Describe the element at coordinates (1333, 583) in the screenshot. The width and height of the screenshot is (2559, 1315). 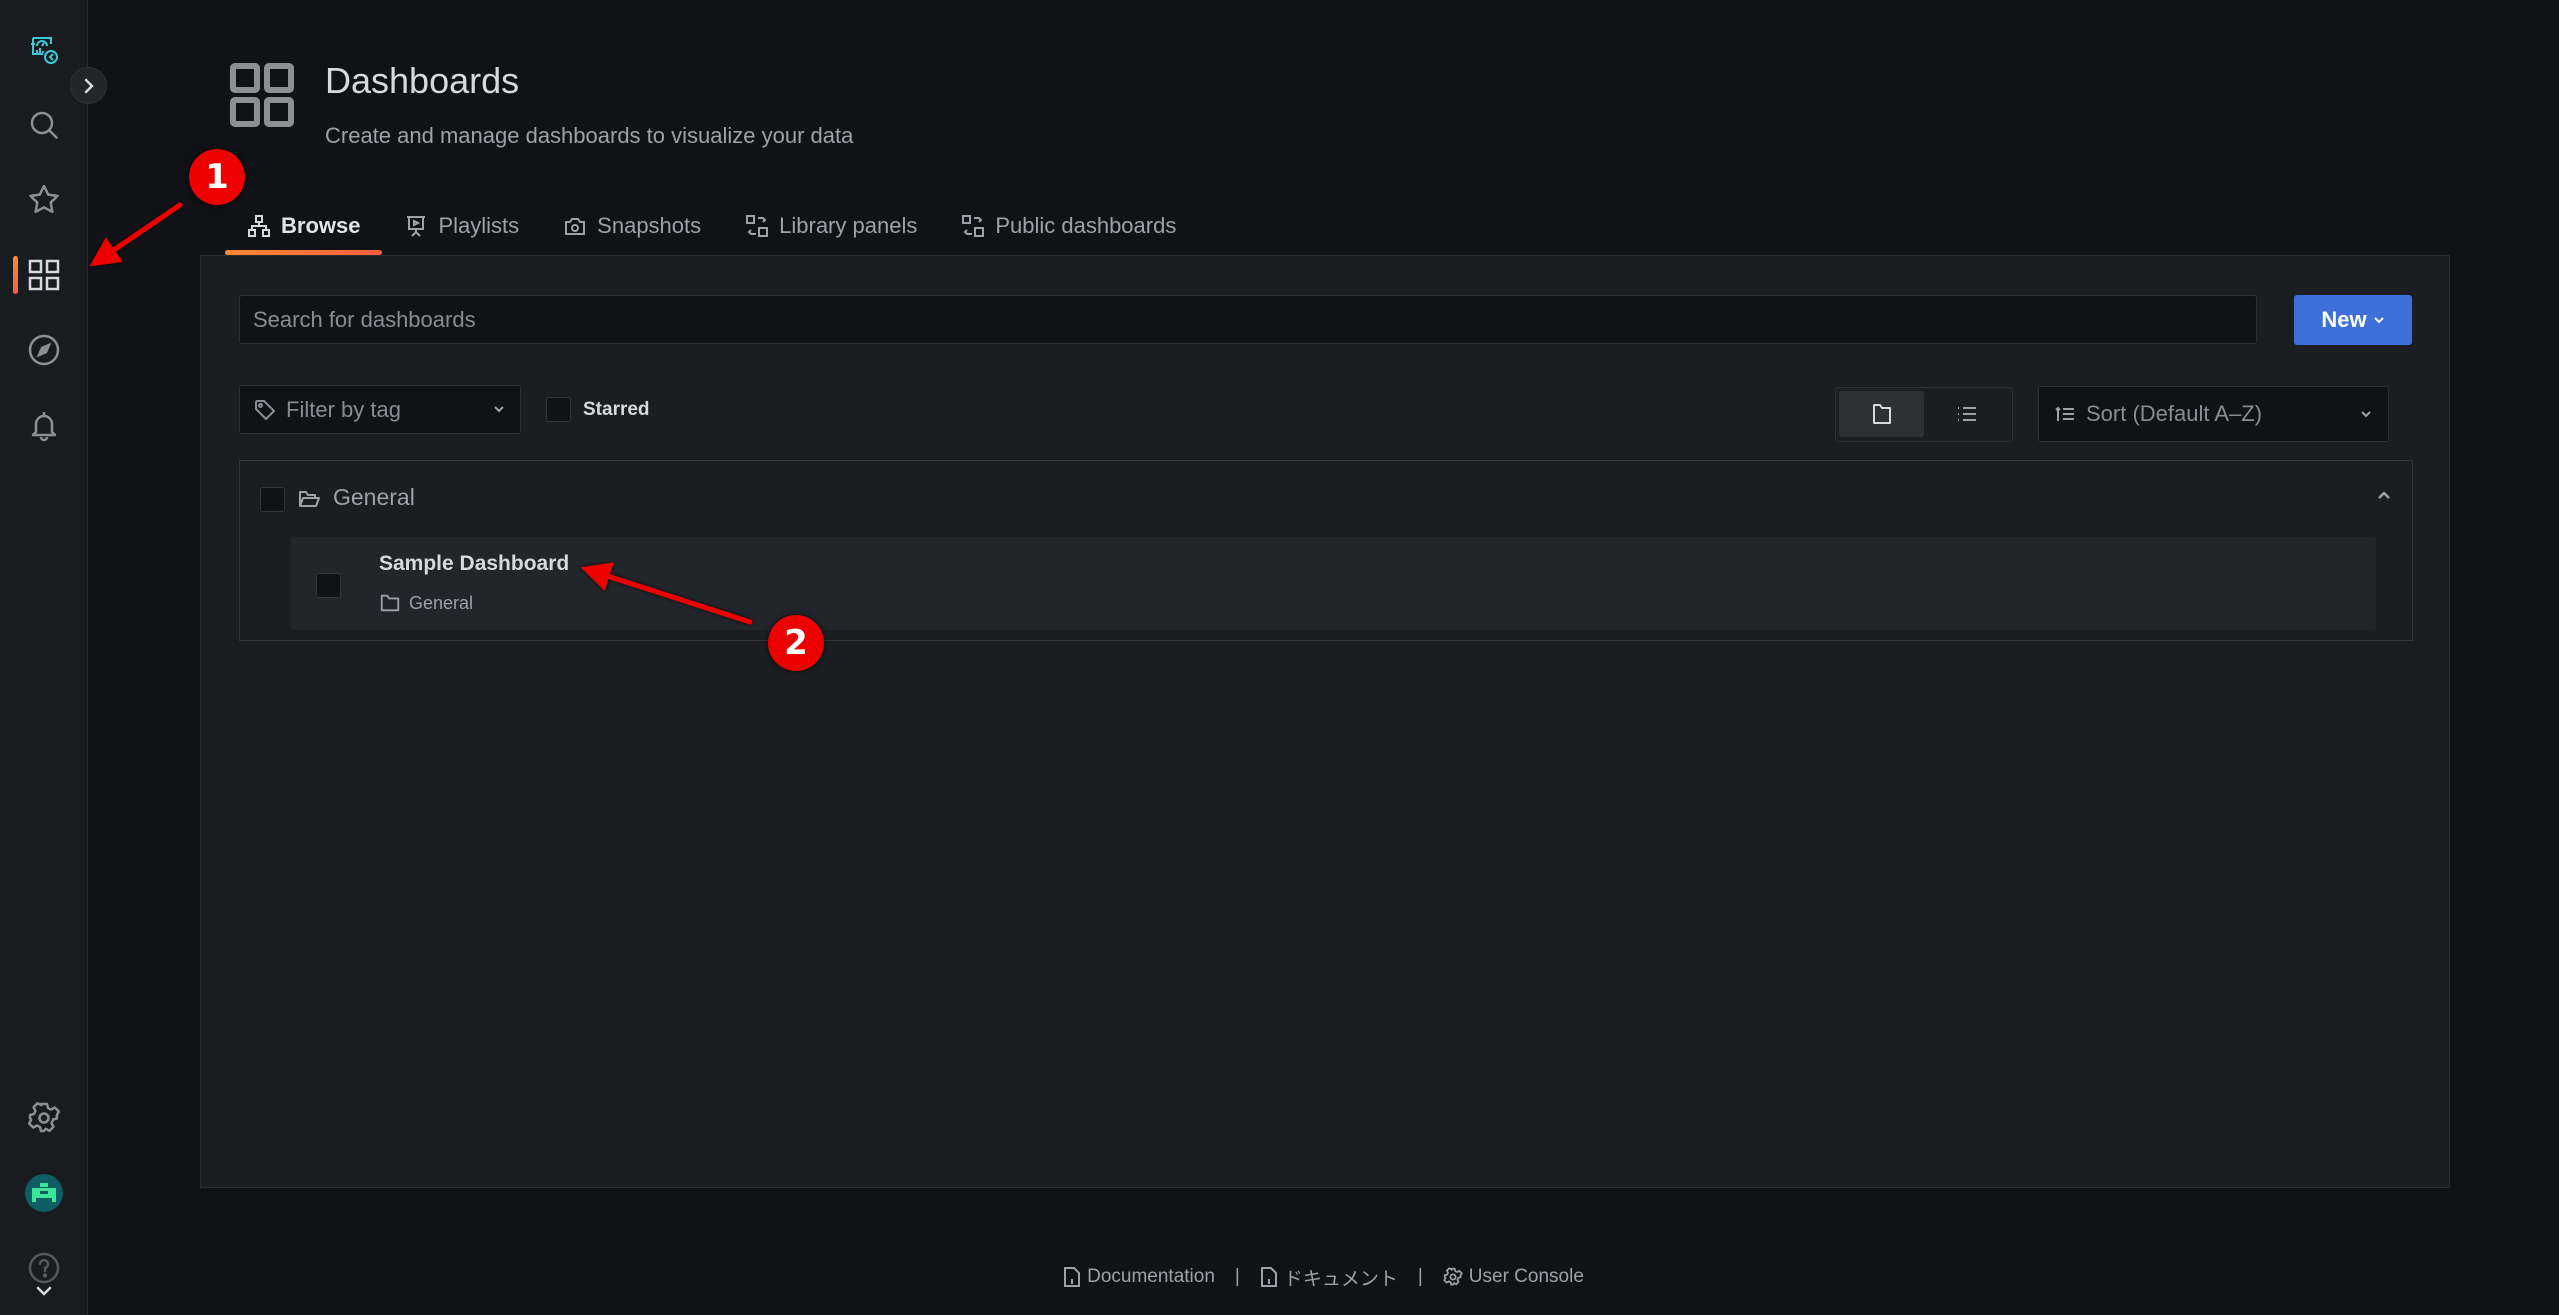
I see `dashboard-list-item: Sample Dashboard General` at that location.